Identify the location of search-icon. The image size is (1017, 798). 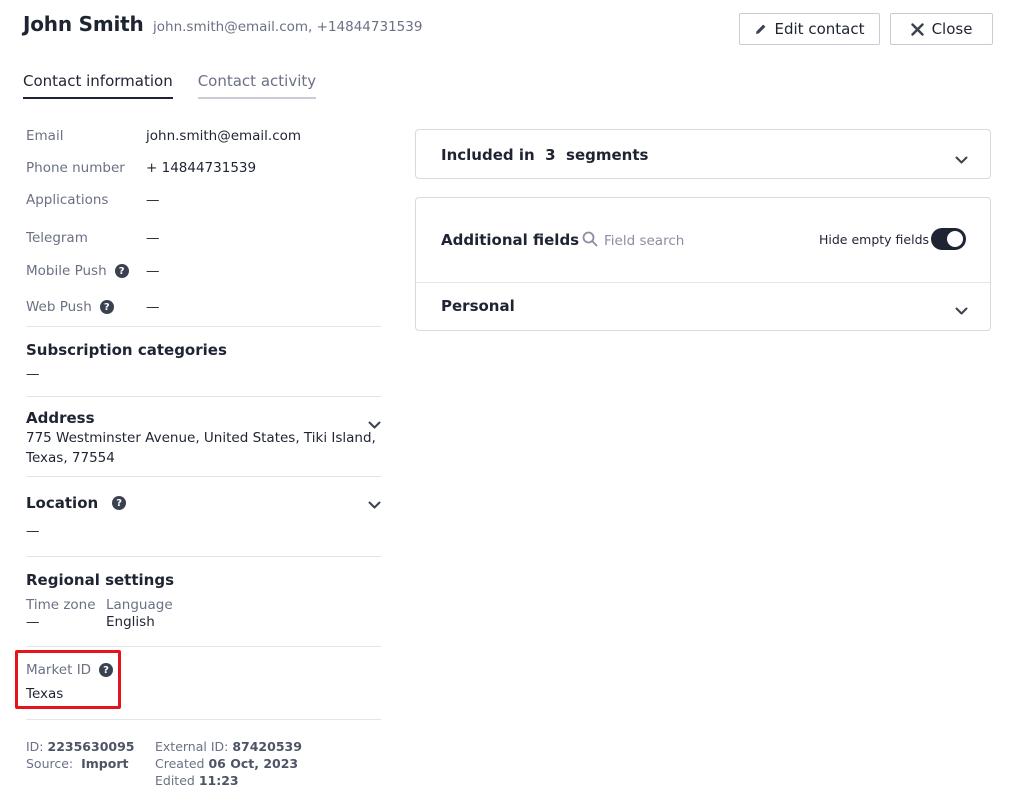
(590, 241).